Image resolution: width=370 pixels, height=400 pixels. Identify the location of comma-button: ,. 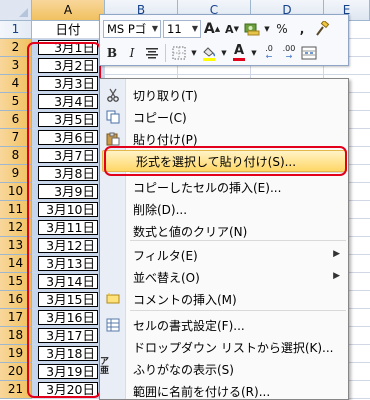
(302, 29).